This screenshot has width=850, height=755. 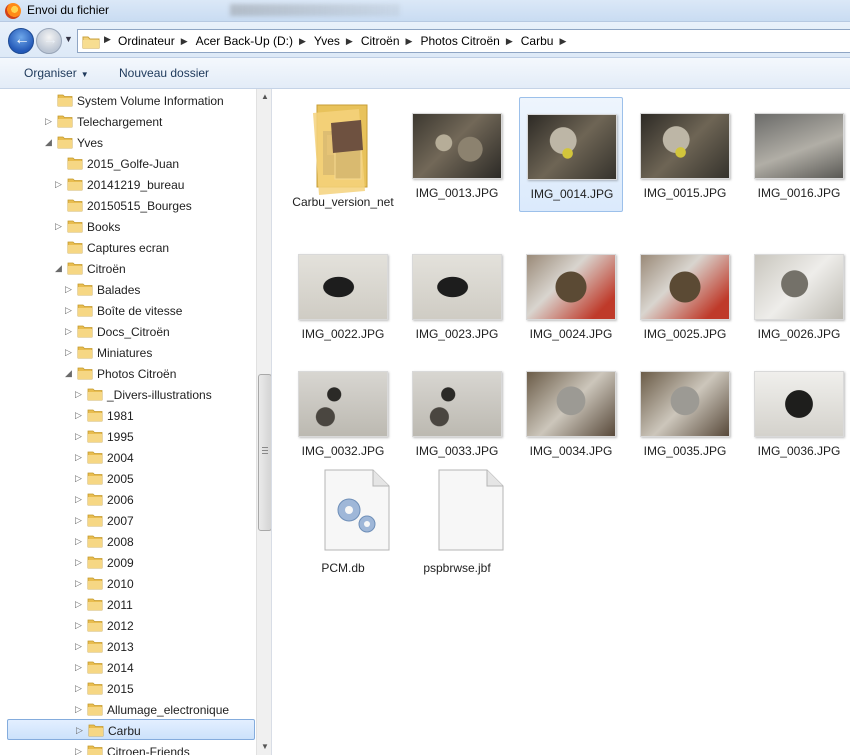 What do you see at coordinates (128, 415) in the screenshot?
I see `tree-item: ▷ 1981` at bounding box center [128, 415].